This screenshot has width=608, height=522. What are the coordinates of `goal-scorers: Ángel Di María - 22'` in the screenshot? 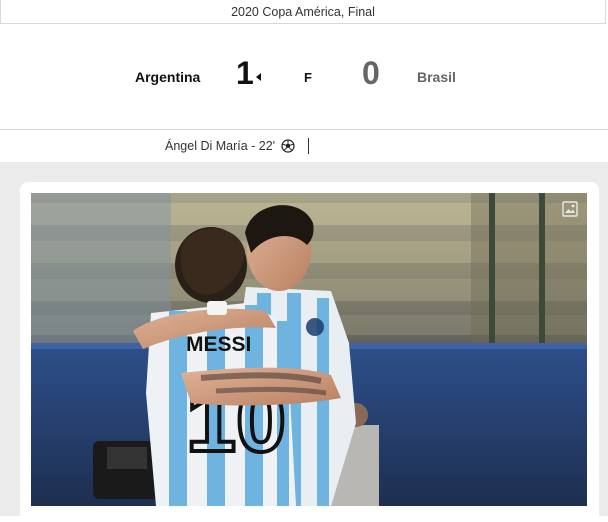 It's located at (304, 146).